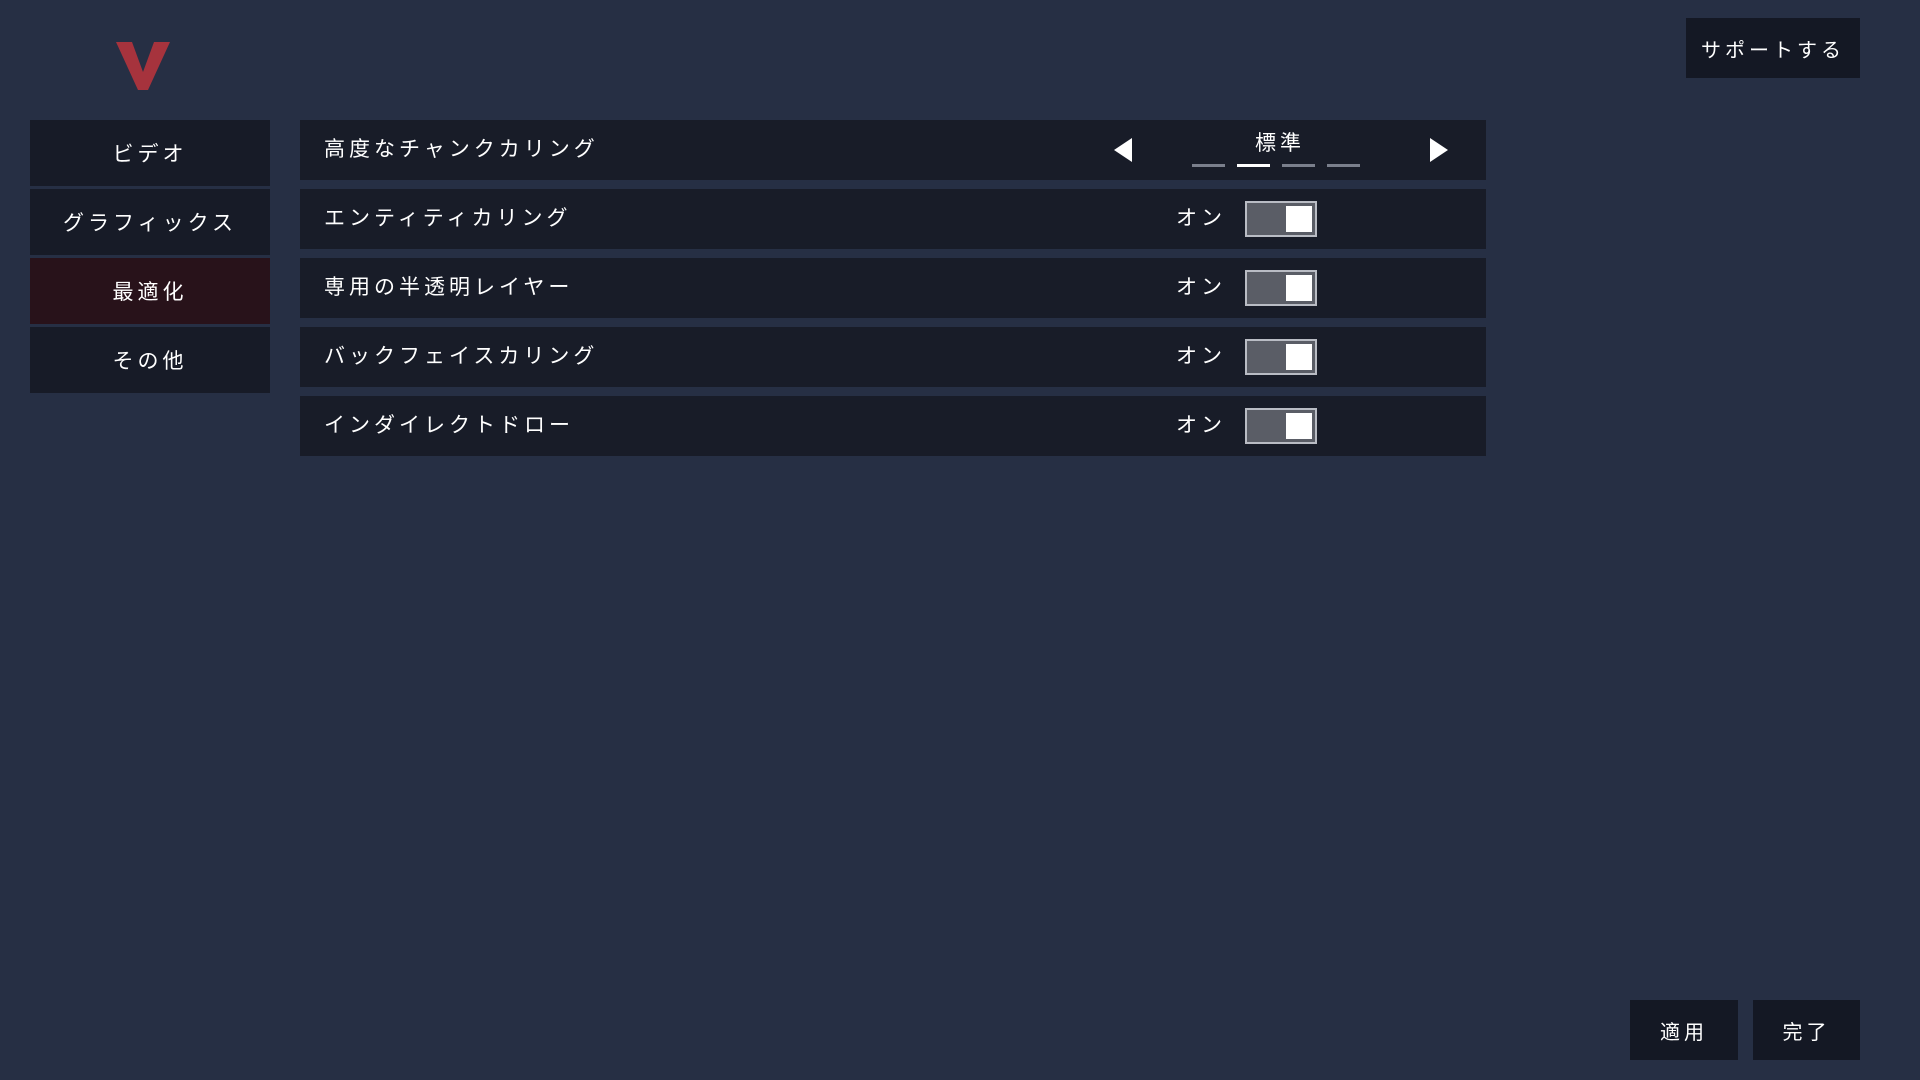  Describe the element at coordinates (1253, 165) in the screenshot. I see `option-dot-active` at that location.